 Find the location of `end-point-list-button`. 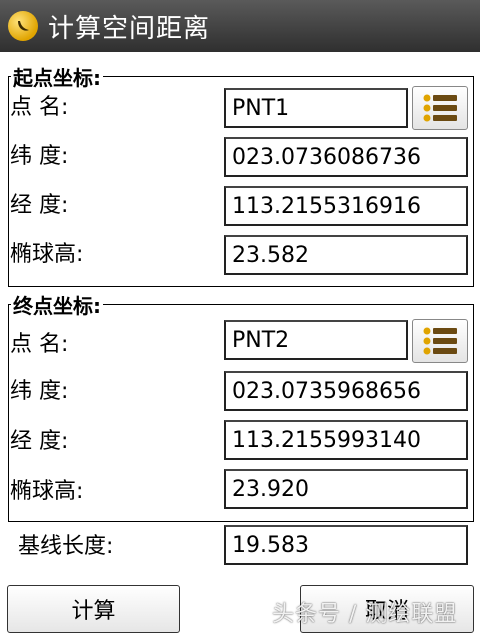

end-point-list-button is located at coordinates (440, 341).